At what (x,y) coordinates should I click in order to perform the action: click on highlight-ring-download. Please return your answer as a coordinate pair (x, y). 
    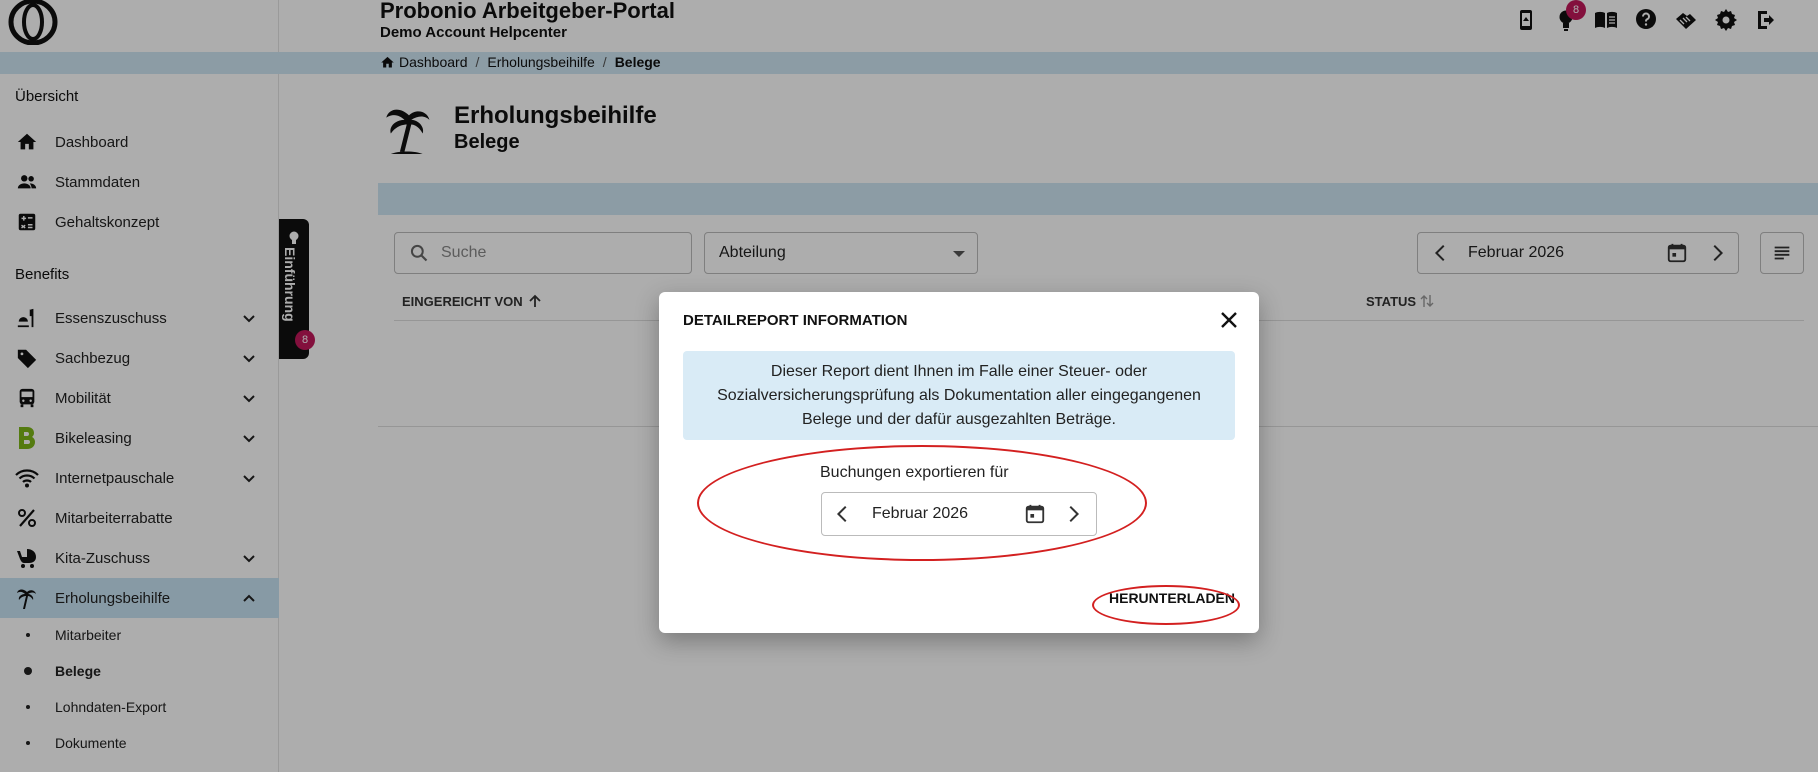
    Looking at the image, I should click on (1166, 605).